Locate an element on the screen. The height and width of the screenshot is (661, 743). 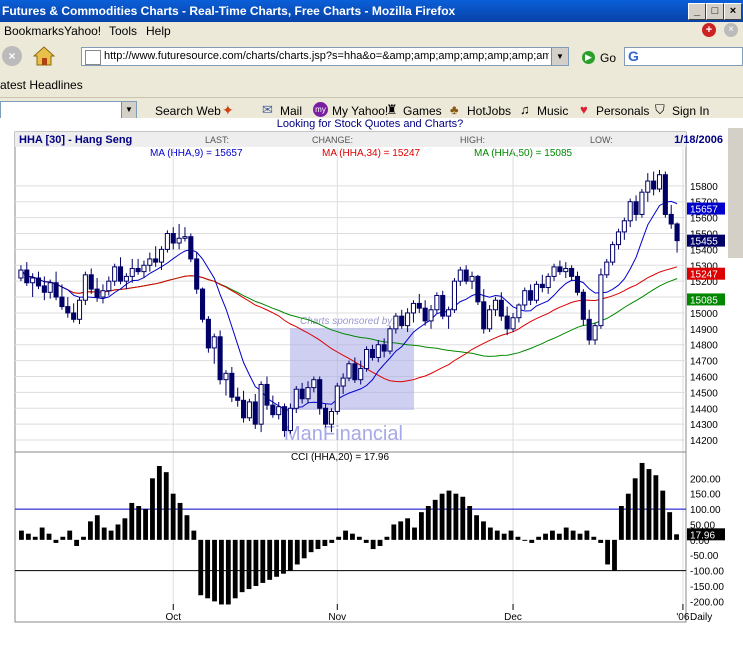
go-button: Go is located at coordinates (608, 58).